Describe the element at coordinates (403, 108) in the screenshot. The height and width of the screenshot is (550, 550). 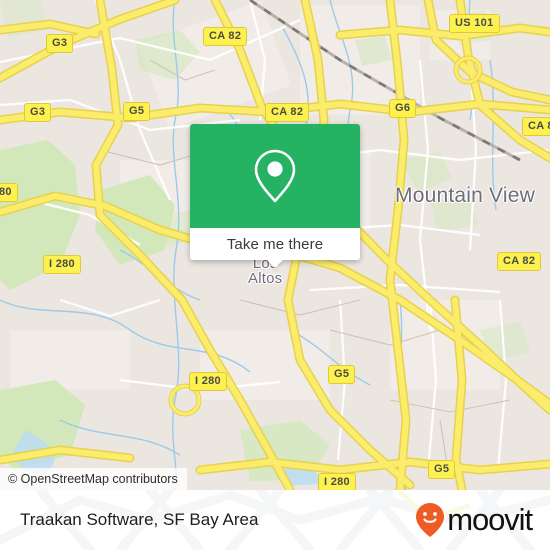
I see `road-shield: G6` at that location.